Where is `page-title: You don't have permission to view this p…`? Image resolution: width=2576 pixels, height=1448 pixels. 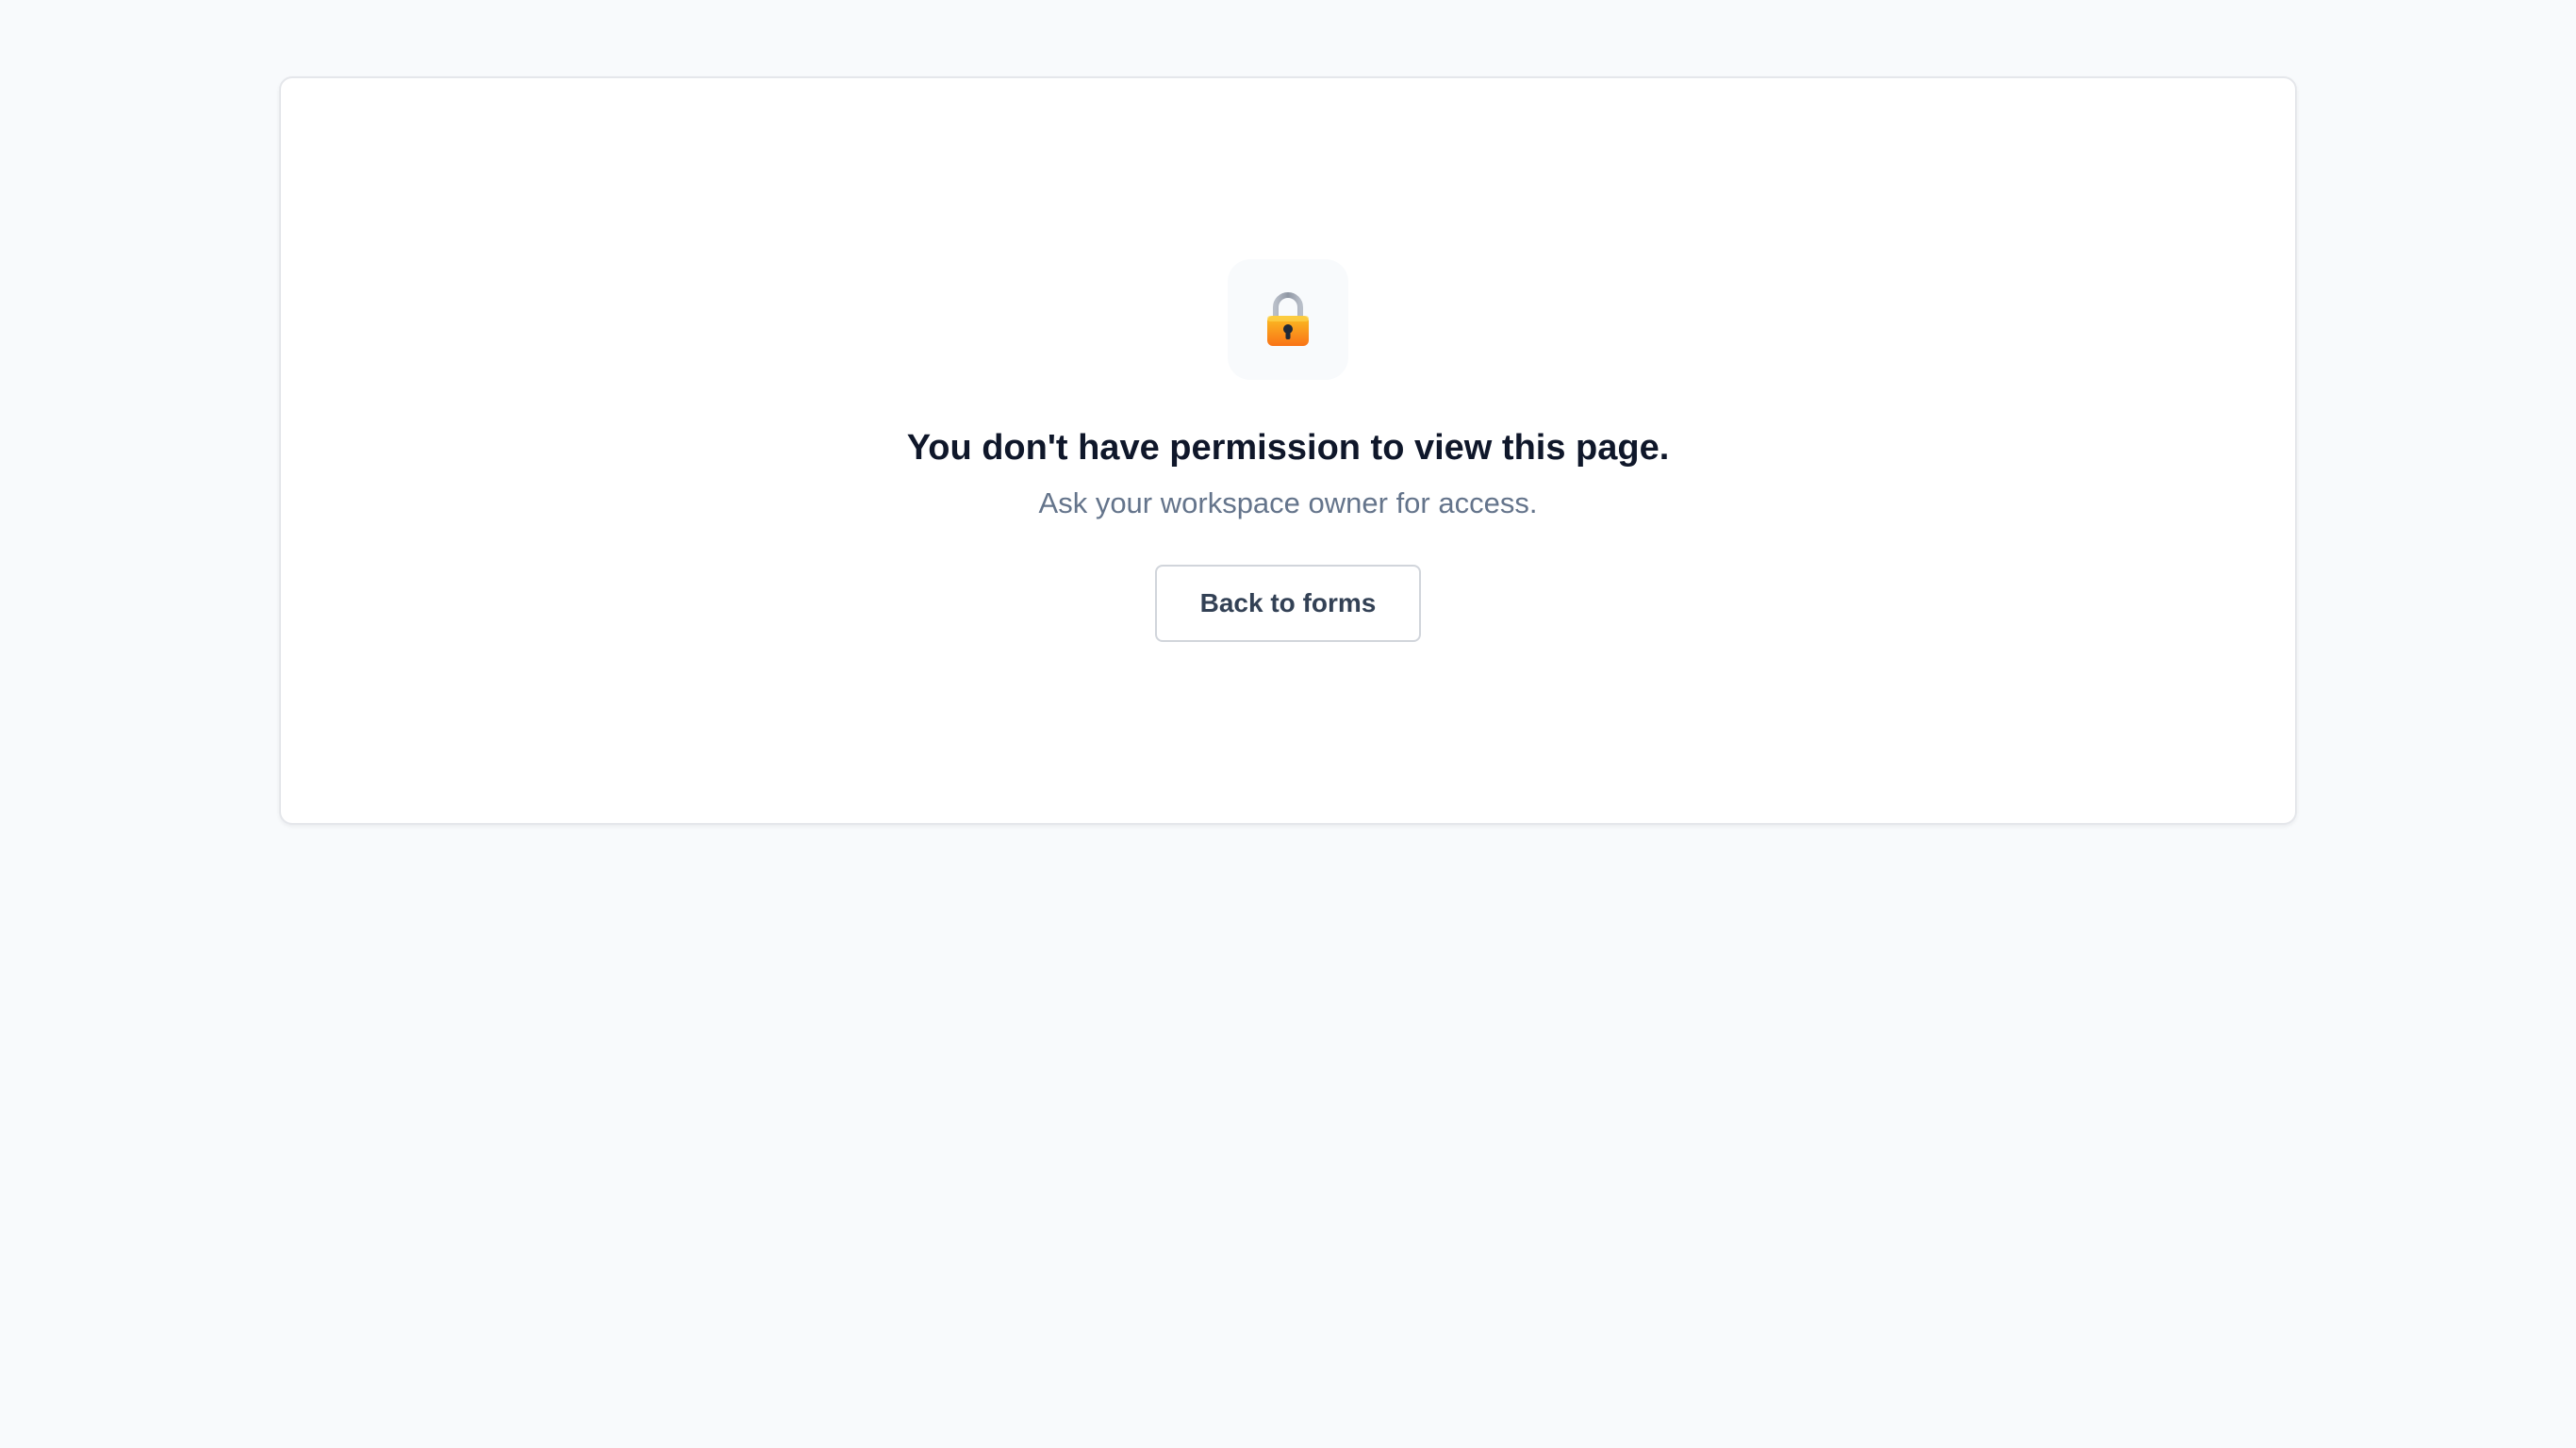 page-title: You don't have permission to view this p… is located at coordinates (1288, 448).